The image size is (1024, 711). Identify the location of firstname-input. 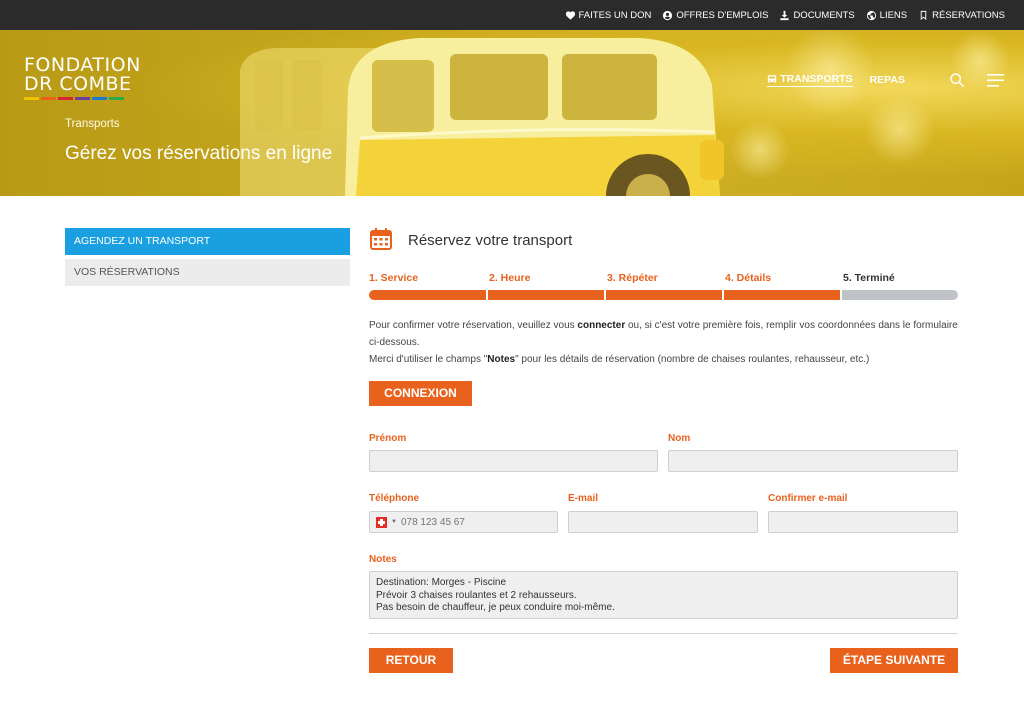
(513, 461).